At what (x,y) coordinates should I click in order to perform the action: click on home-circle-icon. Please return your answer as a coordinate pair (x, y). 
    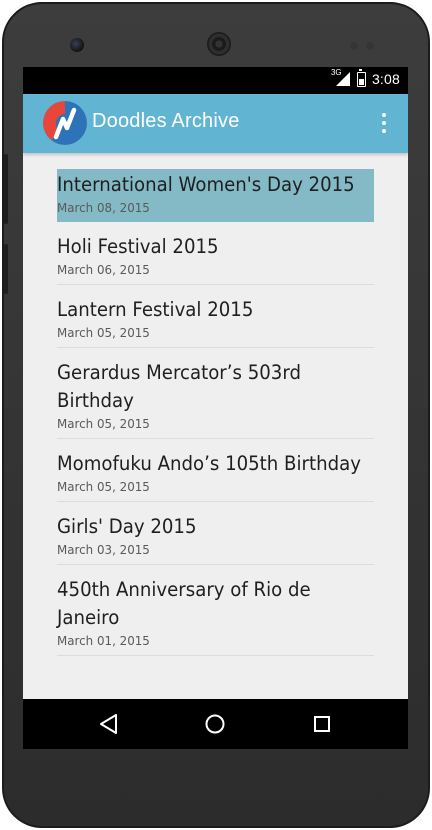
    Looking at the image, I should click on (215, 724).